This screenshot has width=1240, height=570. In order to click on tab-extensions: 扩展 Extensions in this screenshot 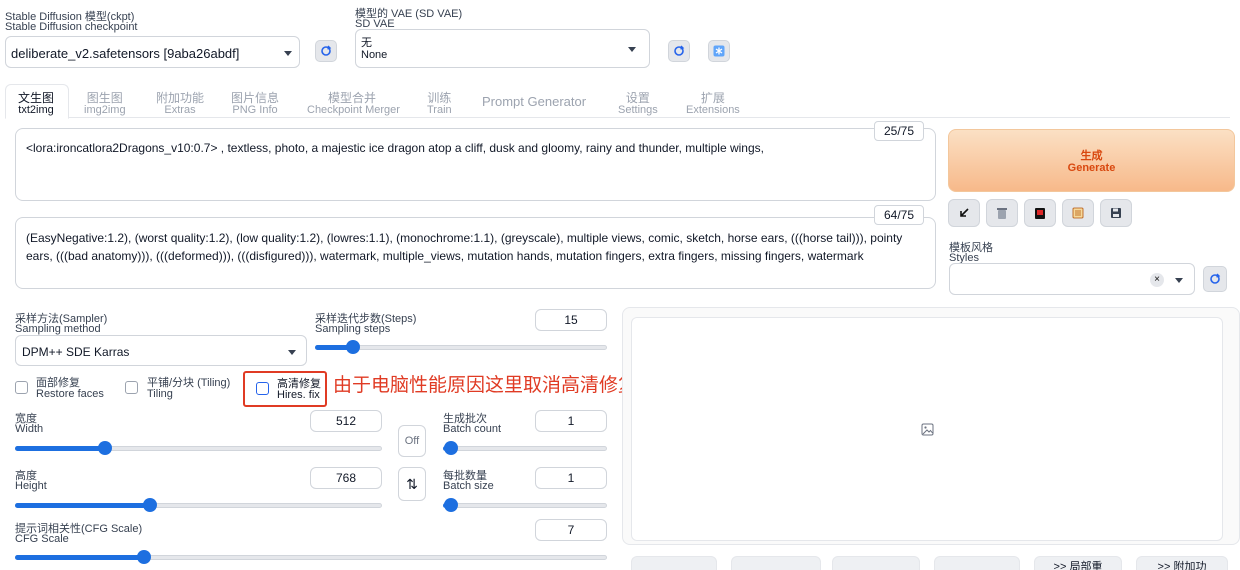, I will do `click(713, 104)`.